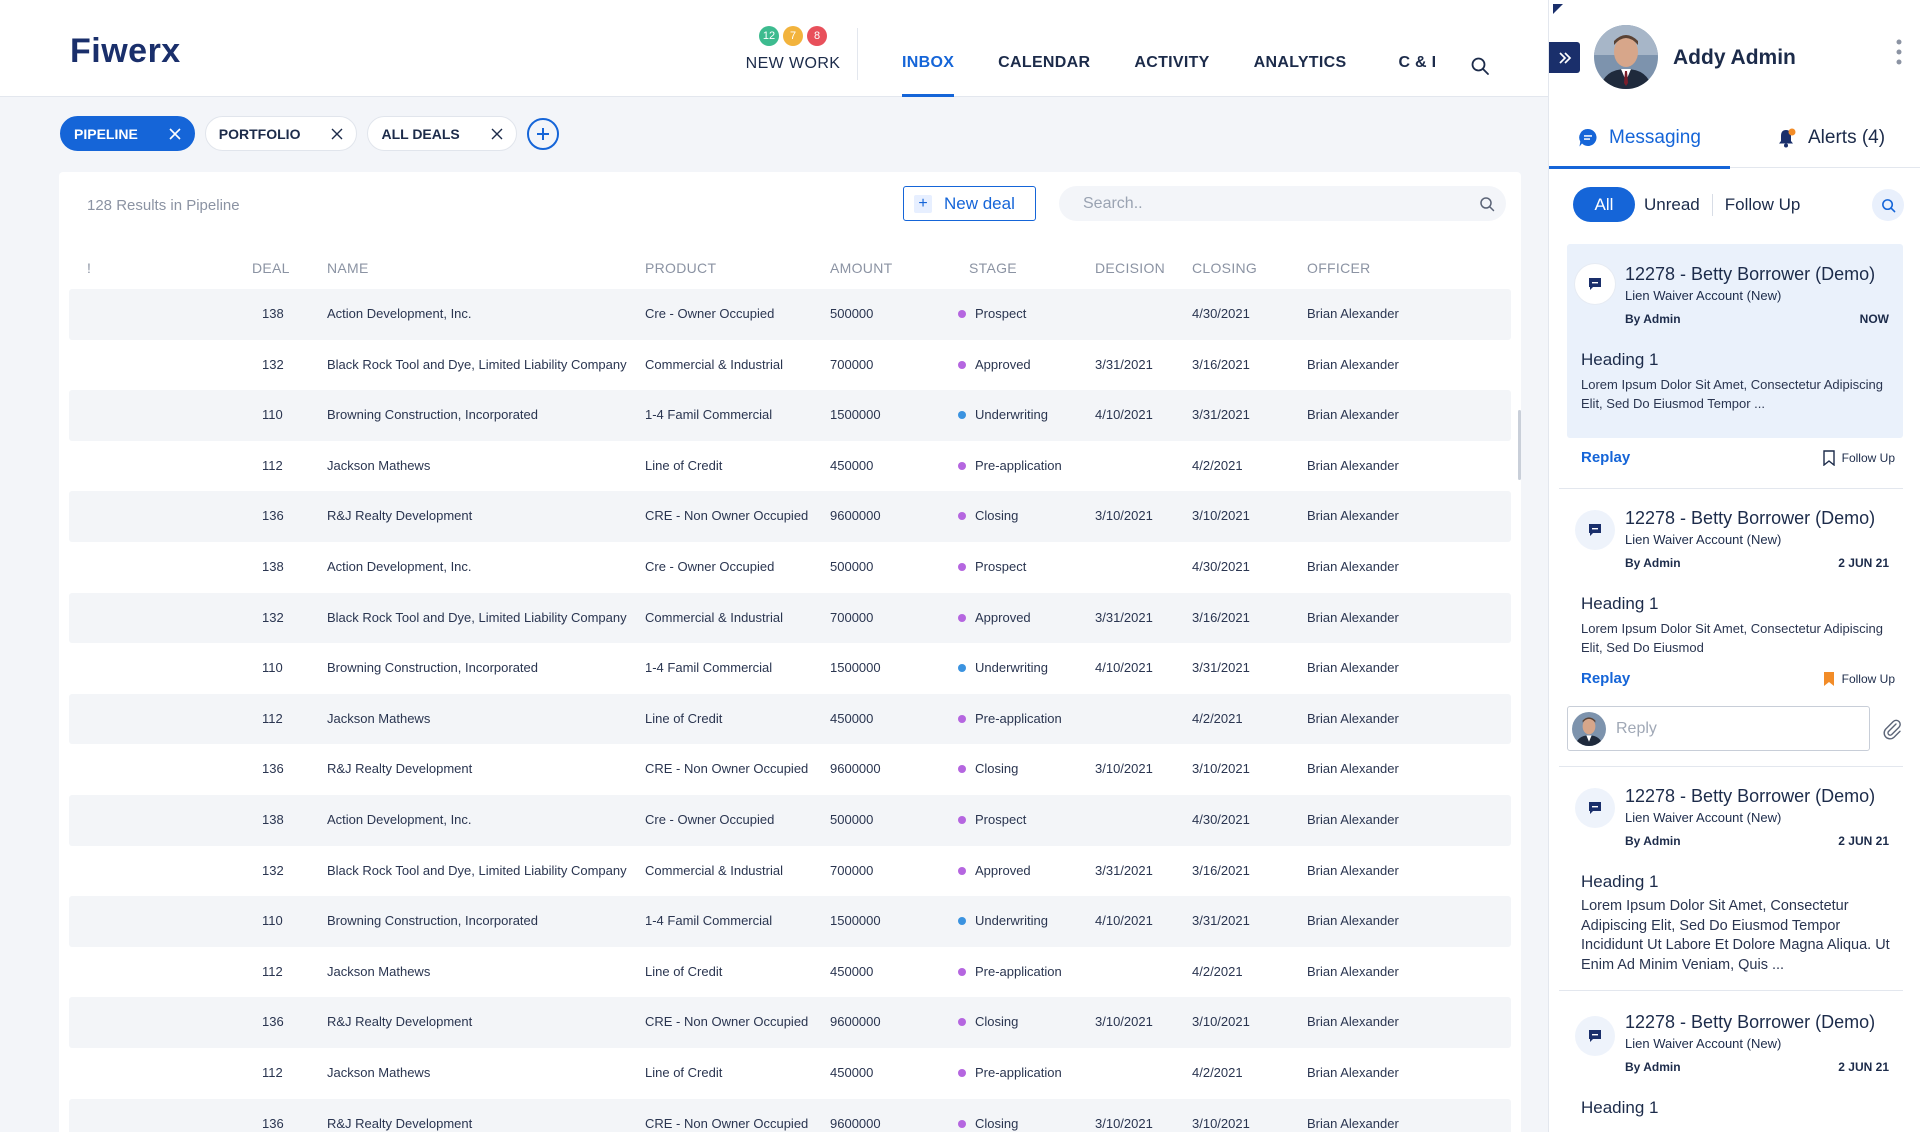  What do you see at coordinates (442, 133) in the screenshot?
I see `filter-chip-all-deals: ALL DEALS` at bounding box center [442, 133].